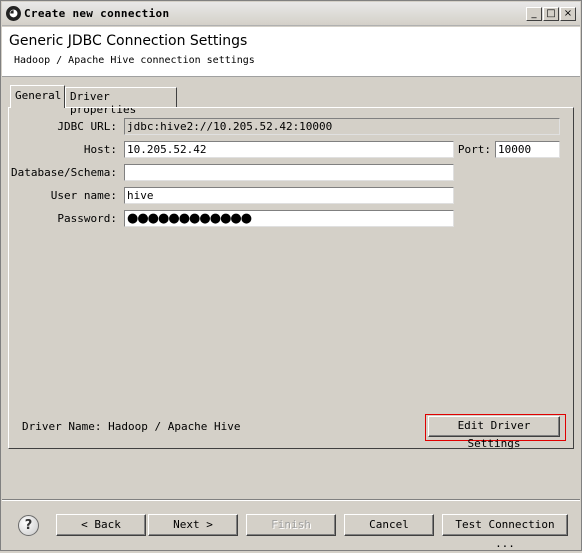 The height and width of the screenshot is (553, 582). Describe the element at coordinates (193, 525) in the screenshot. I see `next-button: Next >` at that location.